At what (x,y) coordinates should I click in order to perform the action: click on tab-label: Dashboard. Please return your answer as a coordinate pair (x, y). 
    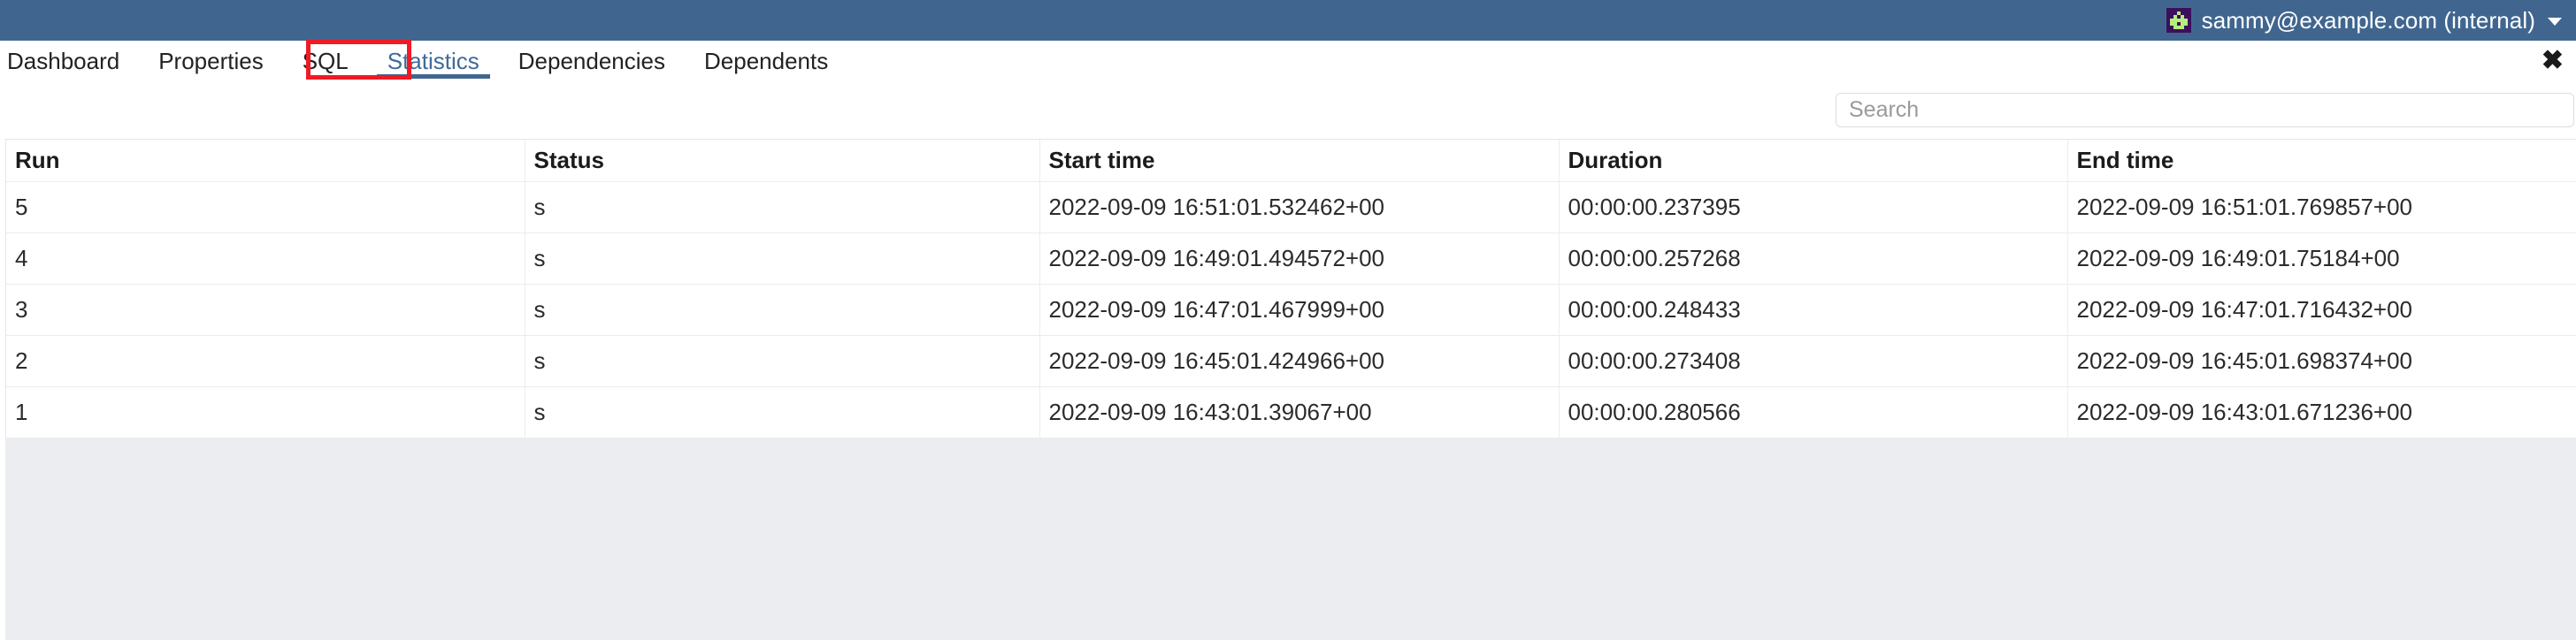
    Looking at the image, I should click on (63, 61).